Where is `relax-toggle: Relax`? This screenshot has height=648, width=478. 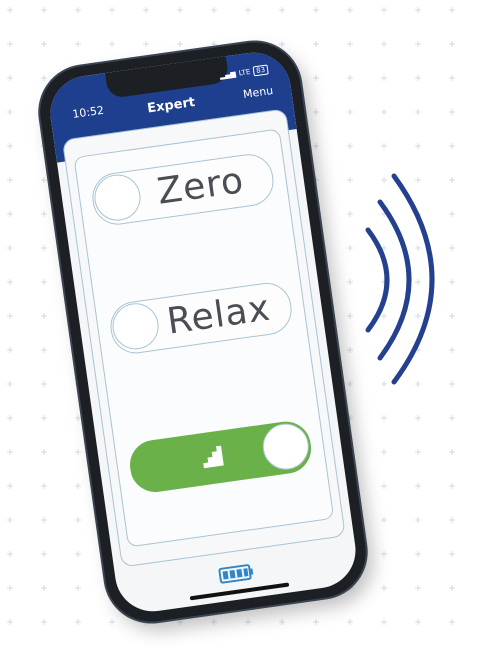 relax-toggle: Relax is located at coordinates (201, 318).